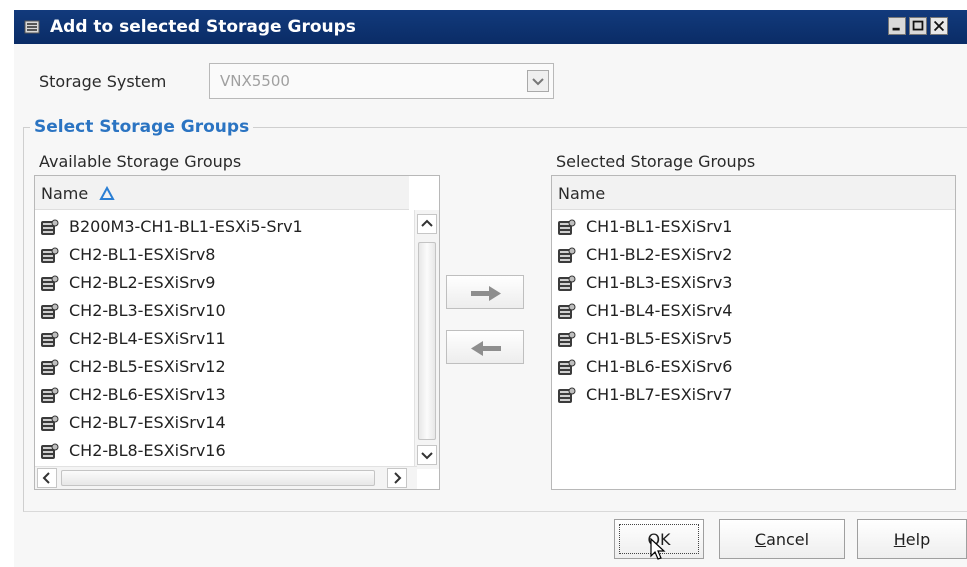 This screenshot has height=567, width=967. What do you see at coordinates (659, 366) in the screenshot?
I see `list-item-label: CH1-BL6-ESXiSrv6` at bounding box center [659, 366].